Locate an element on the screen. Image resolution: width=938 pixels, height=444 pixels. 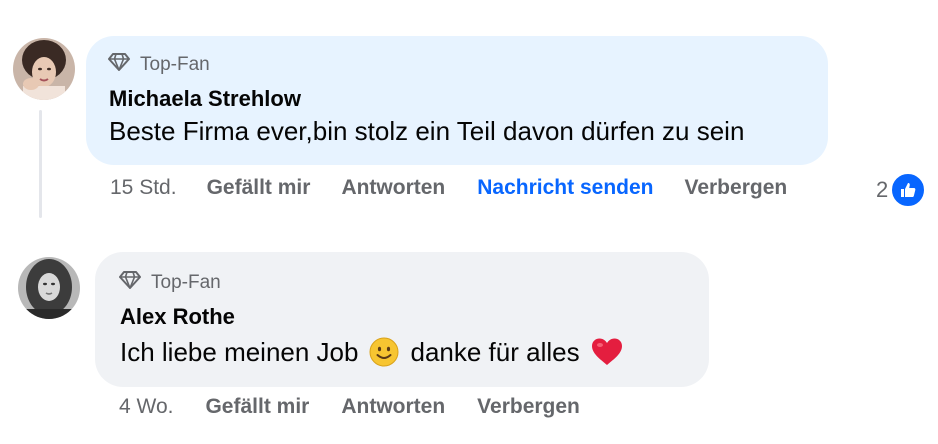
comment-text: Ich liebe meinen Job danke für alles is located at coordinates (375, 352).